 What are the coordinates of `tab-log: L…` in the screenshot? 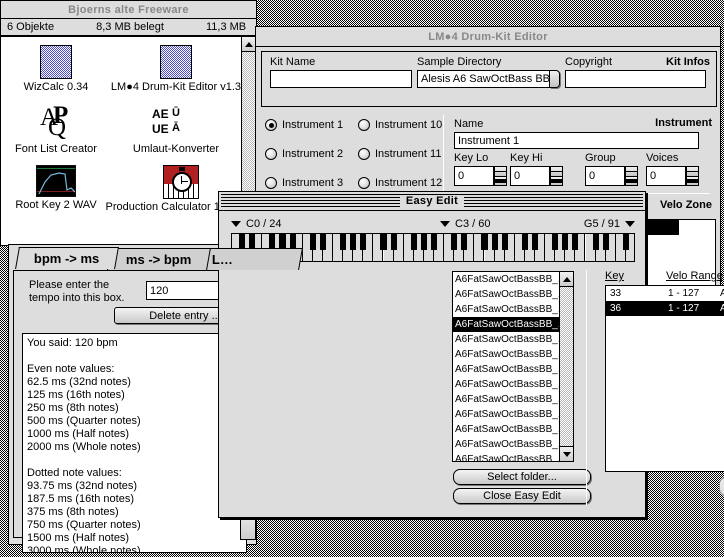 It's located at (251, 259).